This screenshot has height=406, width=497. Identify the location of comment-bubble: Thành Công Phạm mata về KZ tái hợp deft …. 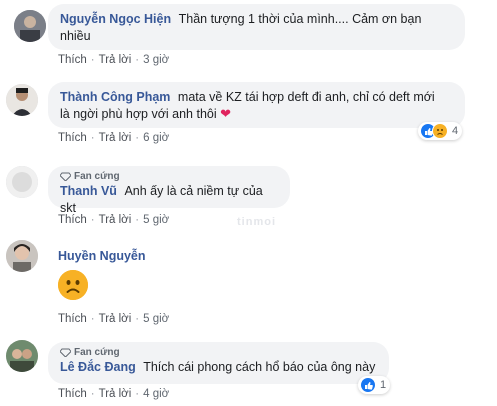
(256, 105).